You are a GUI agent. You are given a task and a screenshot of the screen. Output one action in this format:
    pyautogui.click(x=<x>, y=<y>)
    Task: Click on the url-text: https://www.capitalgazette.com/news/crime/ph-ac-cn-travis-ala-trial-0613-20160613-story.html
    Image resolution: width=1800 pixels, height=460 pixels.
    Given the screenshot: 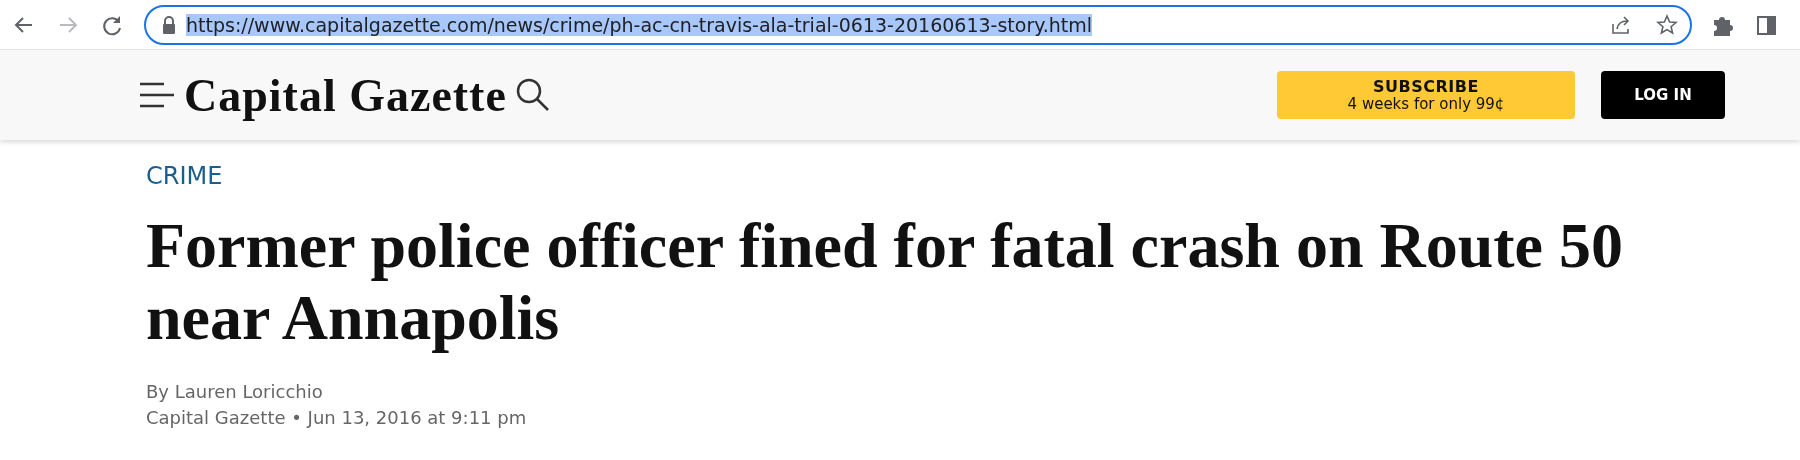 What is the action you would take?
    pyautogui.click(x=639, y=24)
    